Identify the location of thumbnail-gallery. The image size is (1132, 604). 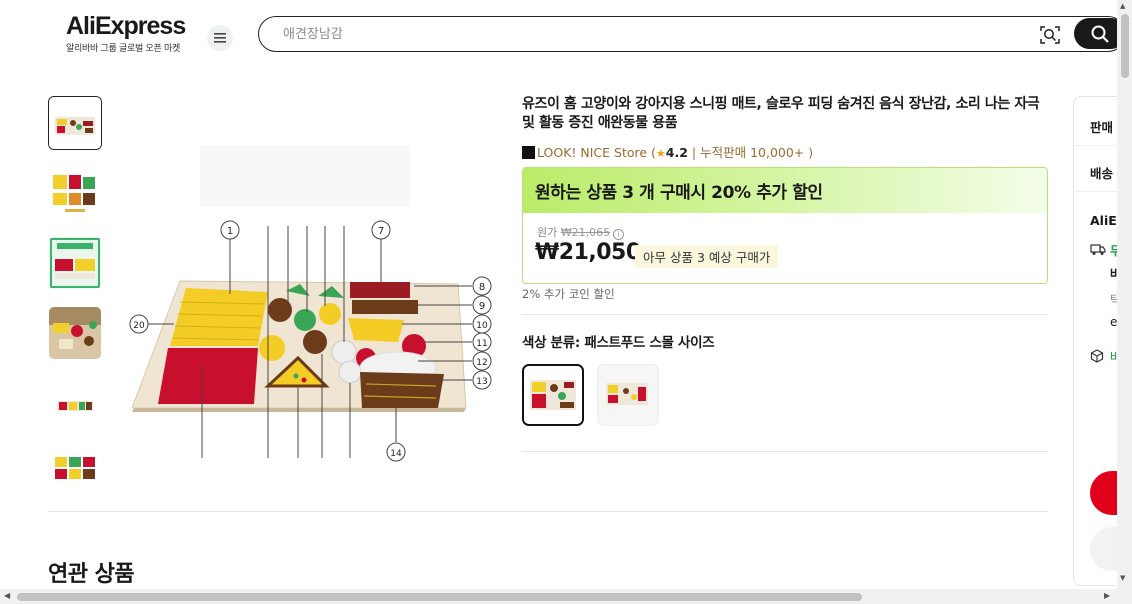
(75, 306).